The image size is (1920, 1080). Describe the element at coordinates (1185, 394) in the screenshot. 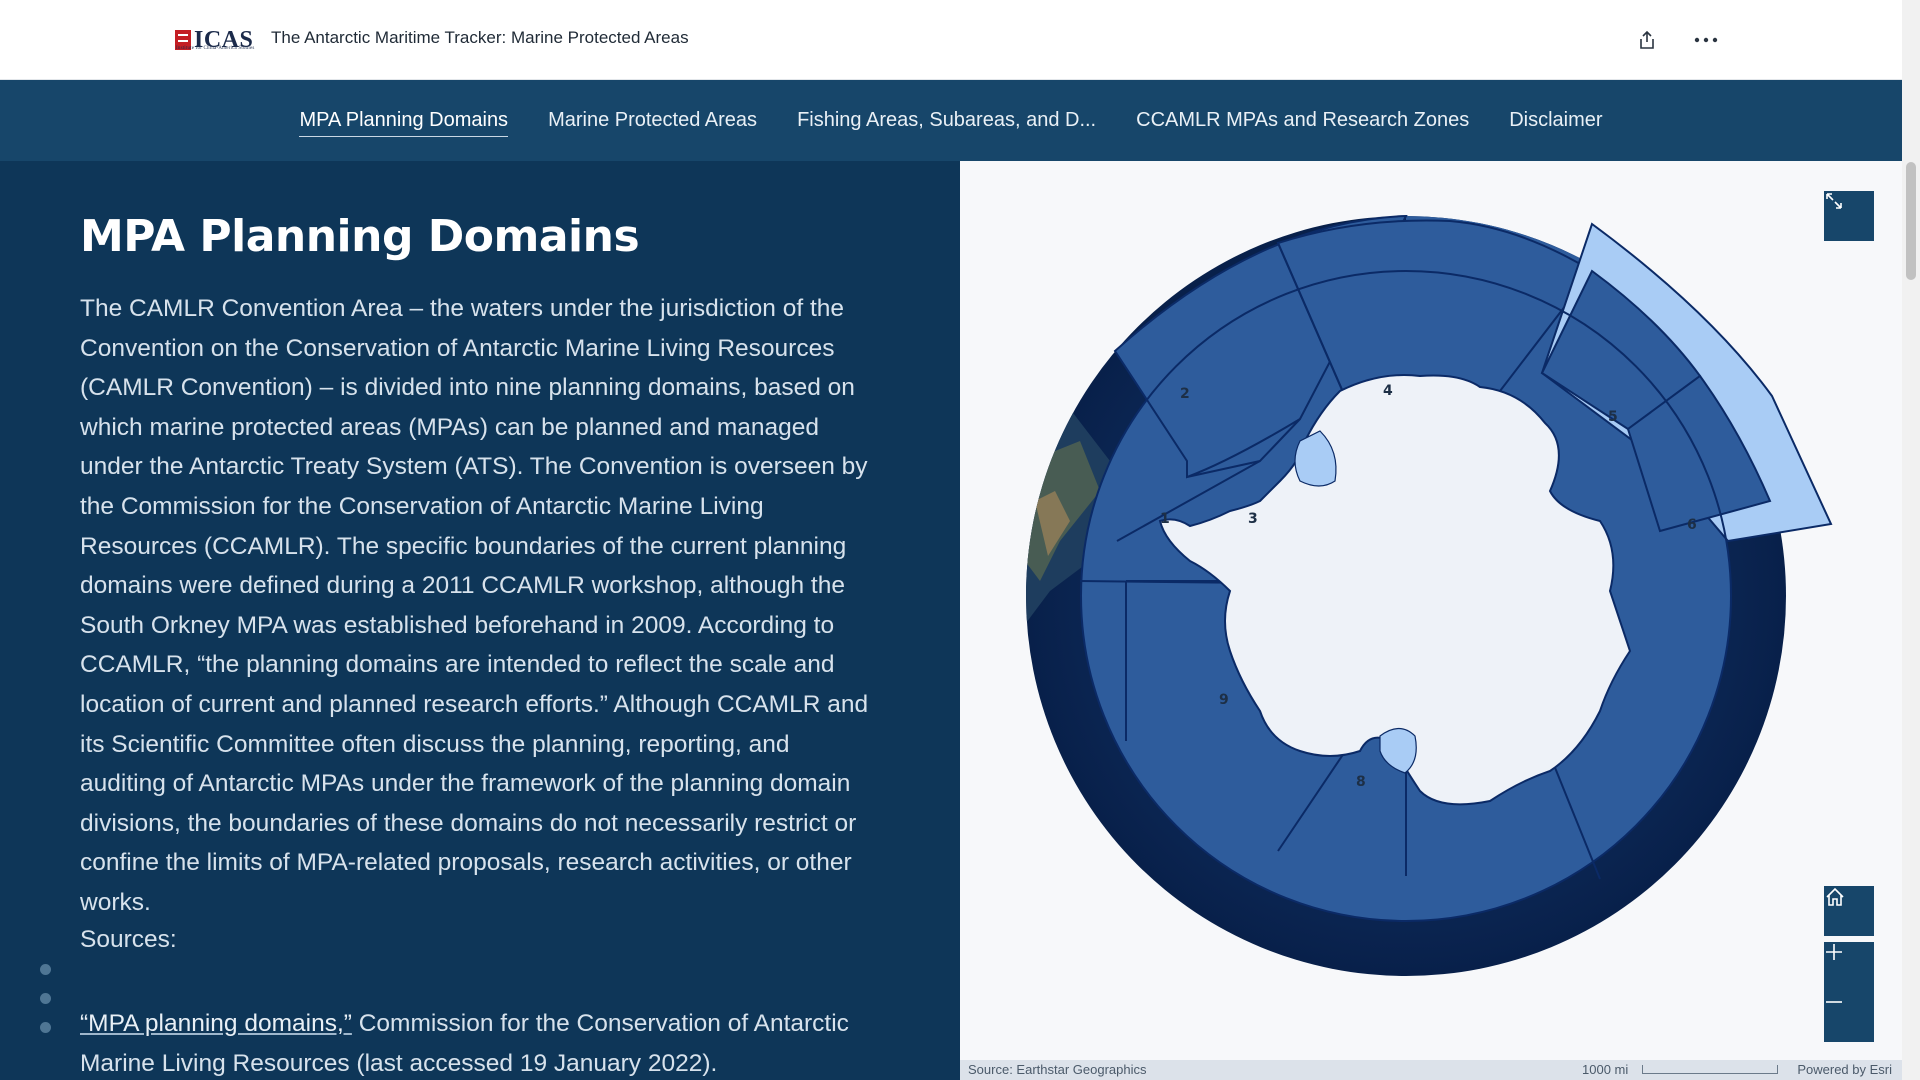

I see `domain-label-2: 2` at that location.